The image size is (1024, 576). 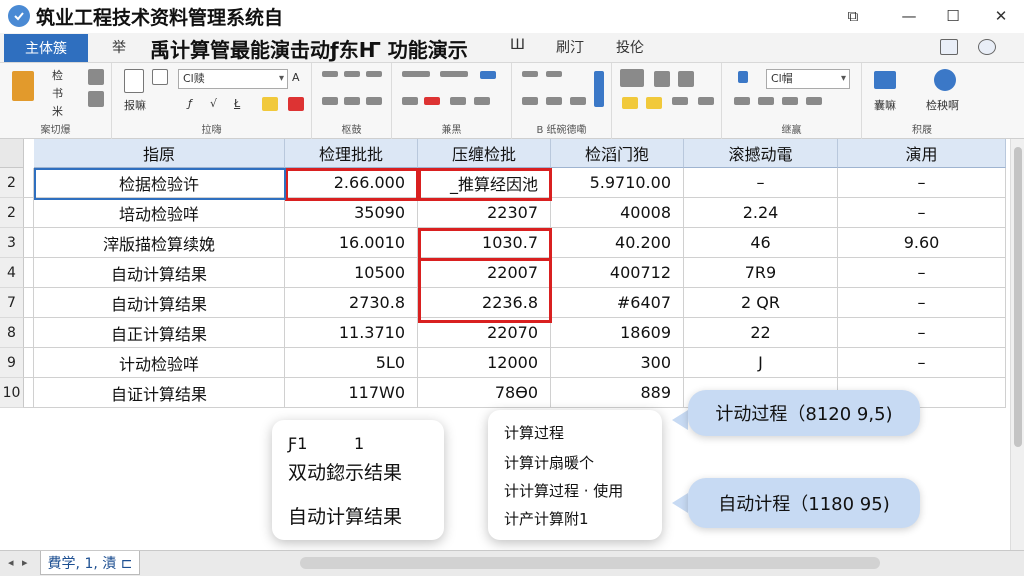 I want to click on copy-icon, so click(x=96, y=77).